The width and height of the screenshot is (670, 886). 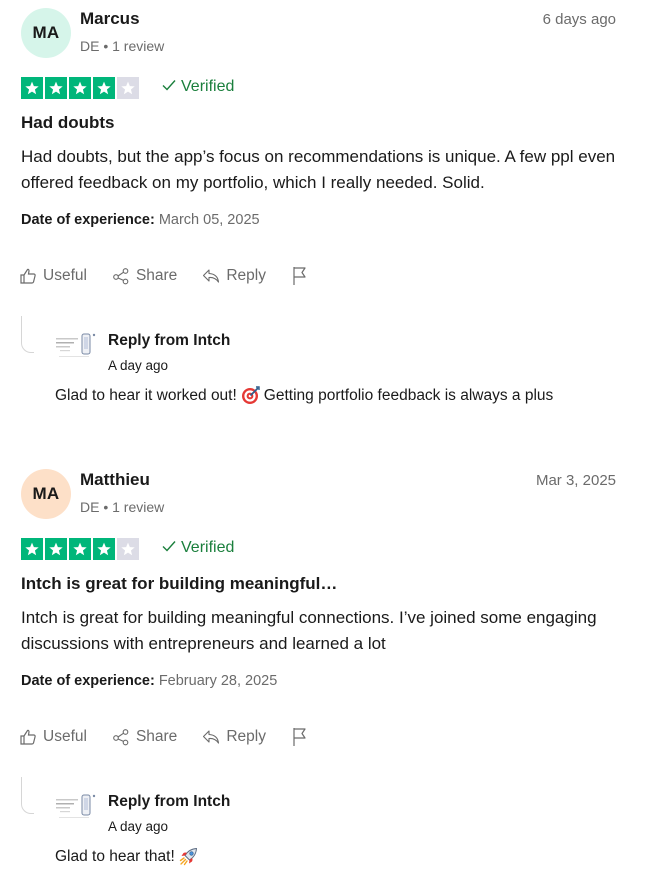 What do you see at coordinates (218, 681) in the screenshot?
I see `experience-date: February 28, 2025` at bounding box center [218, 681].